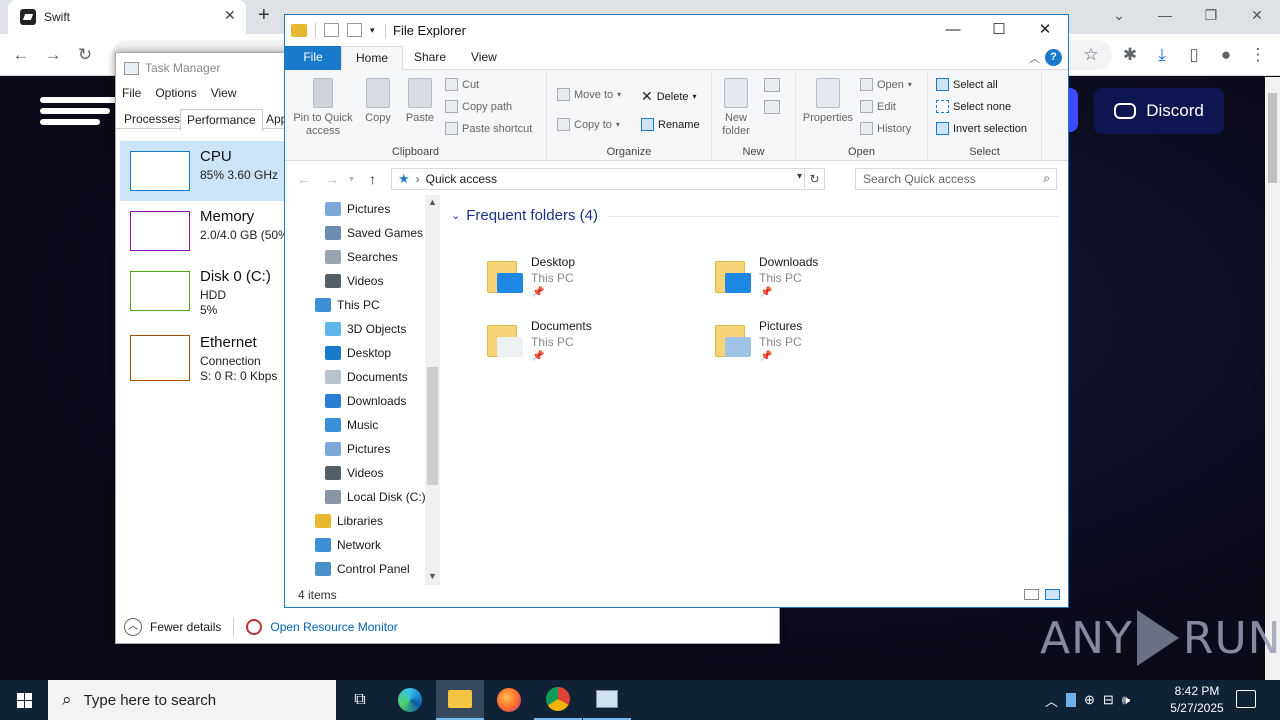 Image resolution: width=1280 pixels, height=720 pixels. I want to click on bookmark-star-icon: ☆, so click(1091, 55).